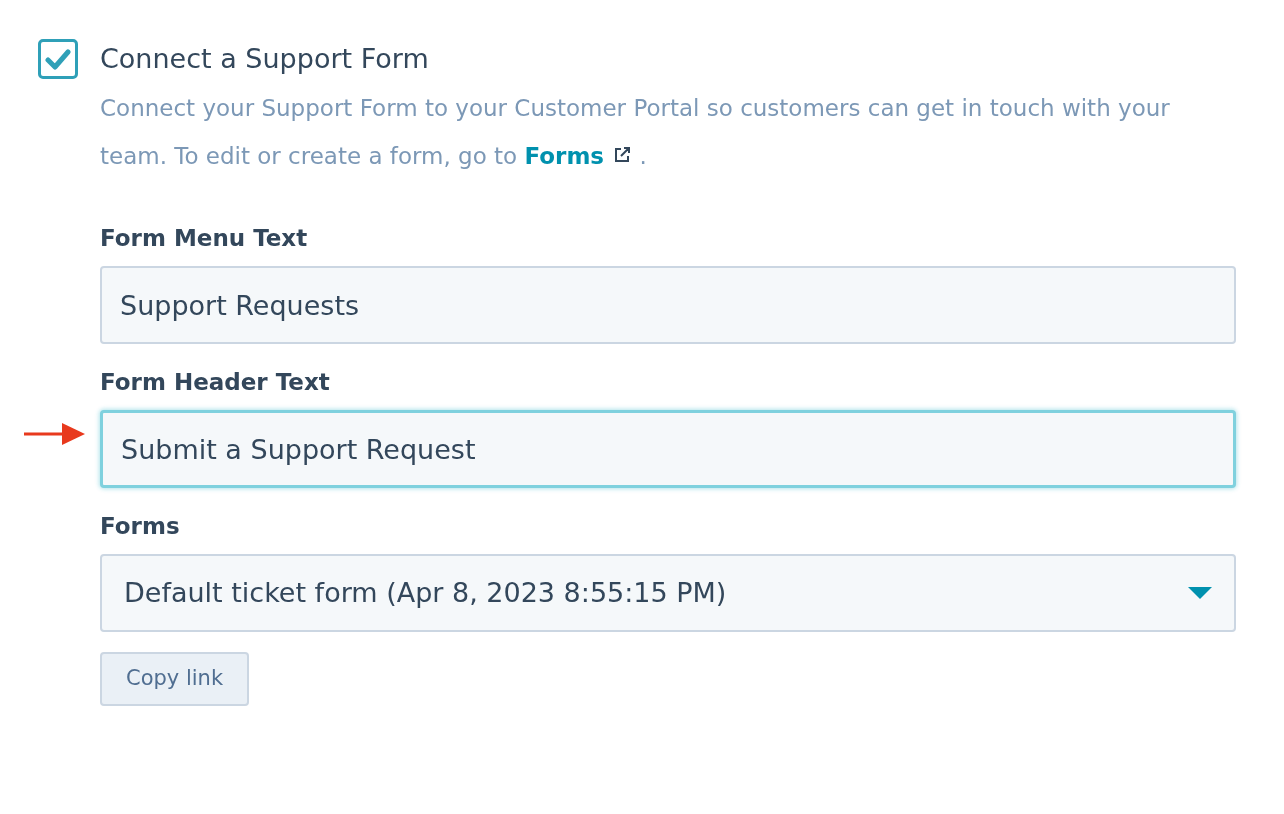 This screenshot has width=1284, height=814. Describe the element at coordinates (140, 526) in the screenshot. I see `field-label: Forms` at that location.